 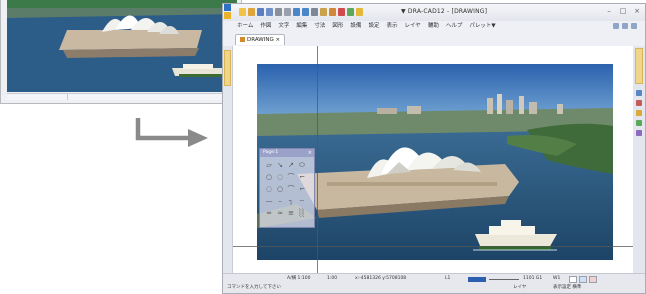 I want to click on status-command-prompt: コマンドを入力して下さい, so click(x=254, y=287).